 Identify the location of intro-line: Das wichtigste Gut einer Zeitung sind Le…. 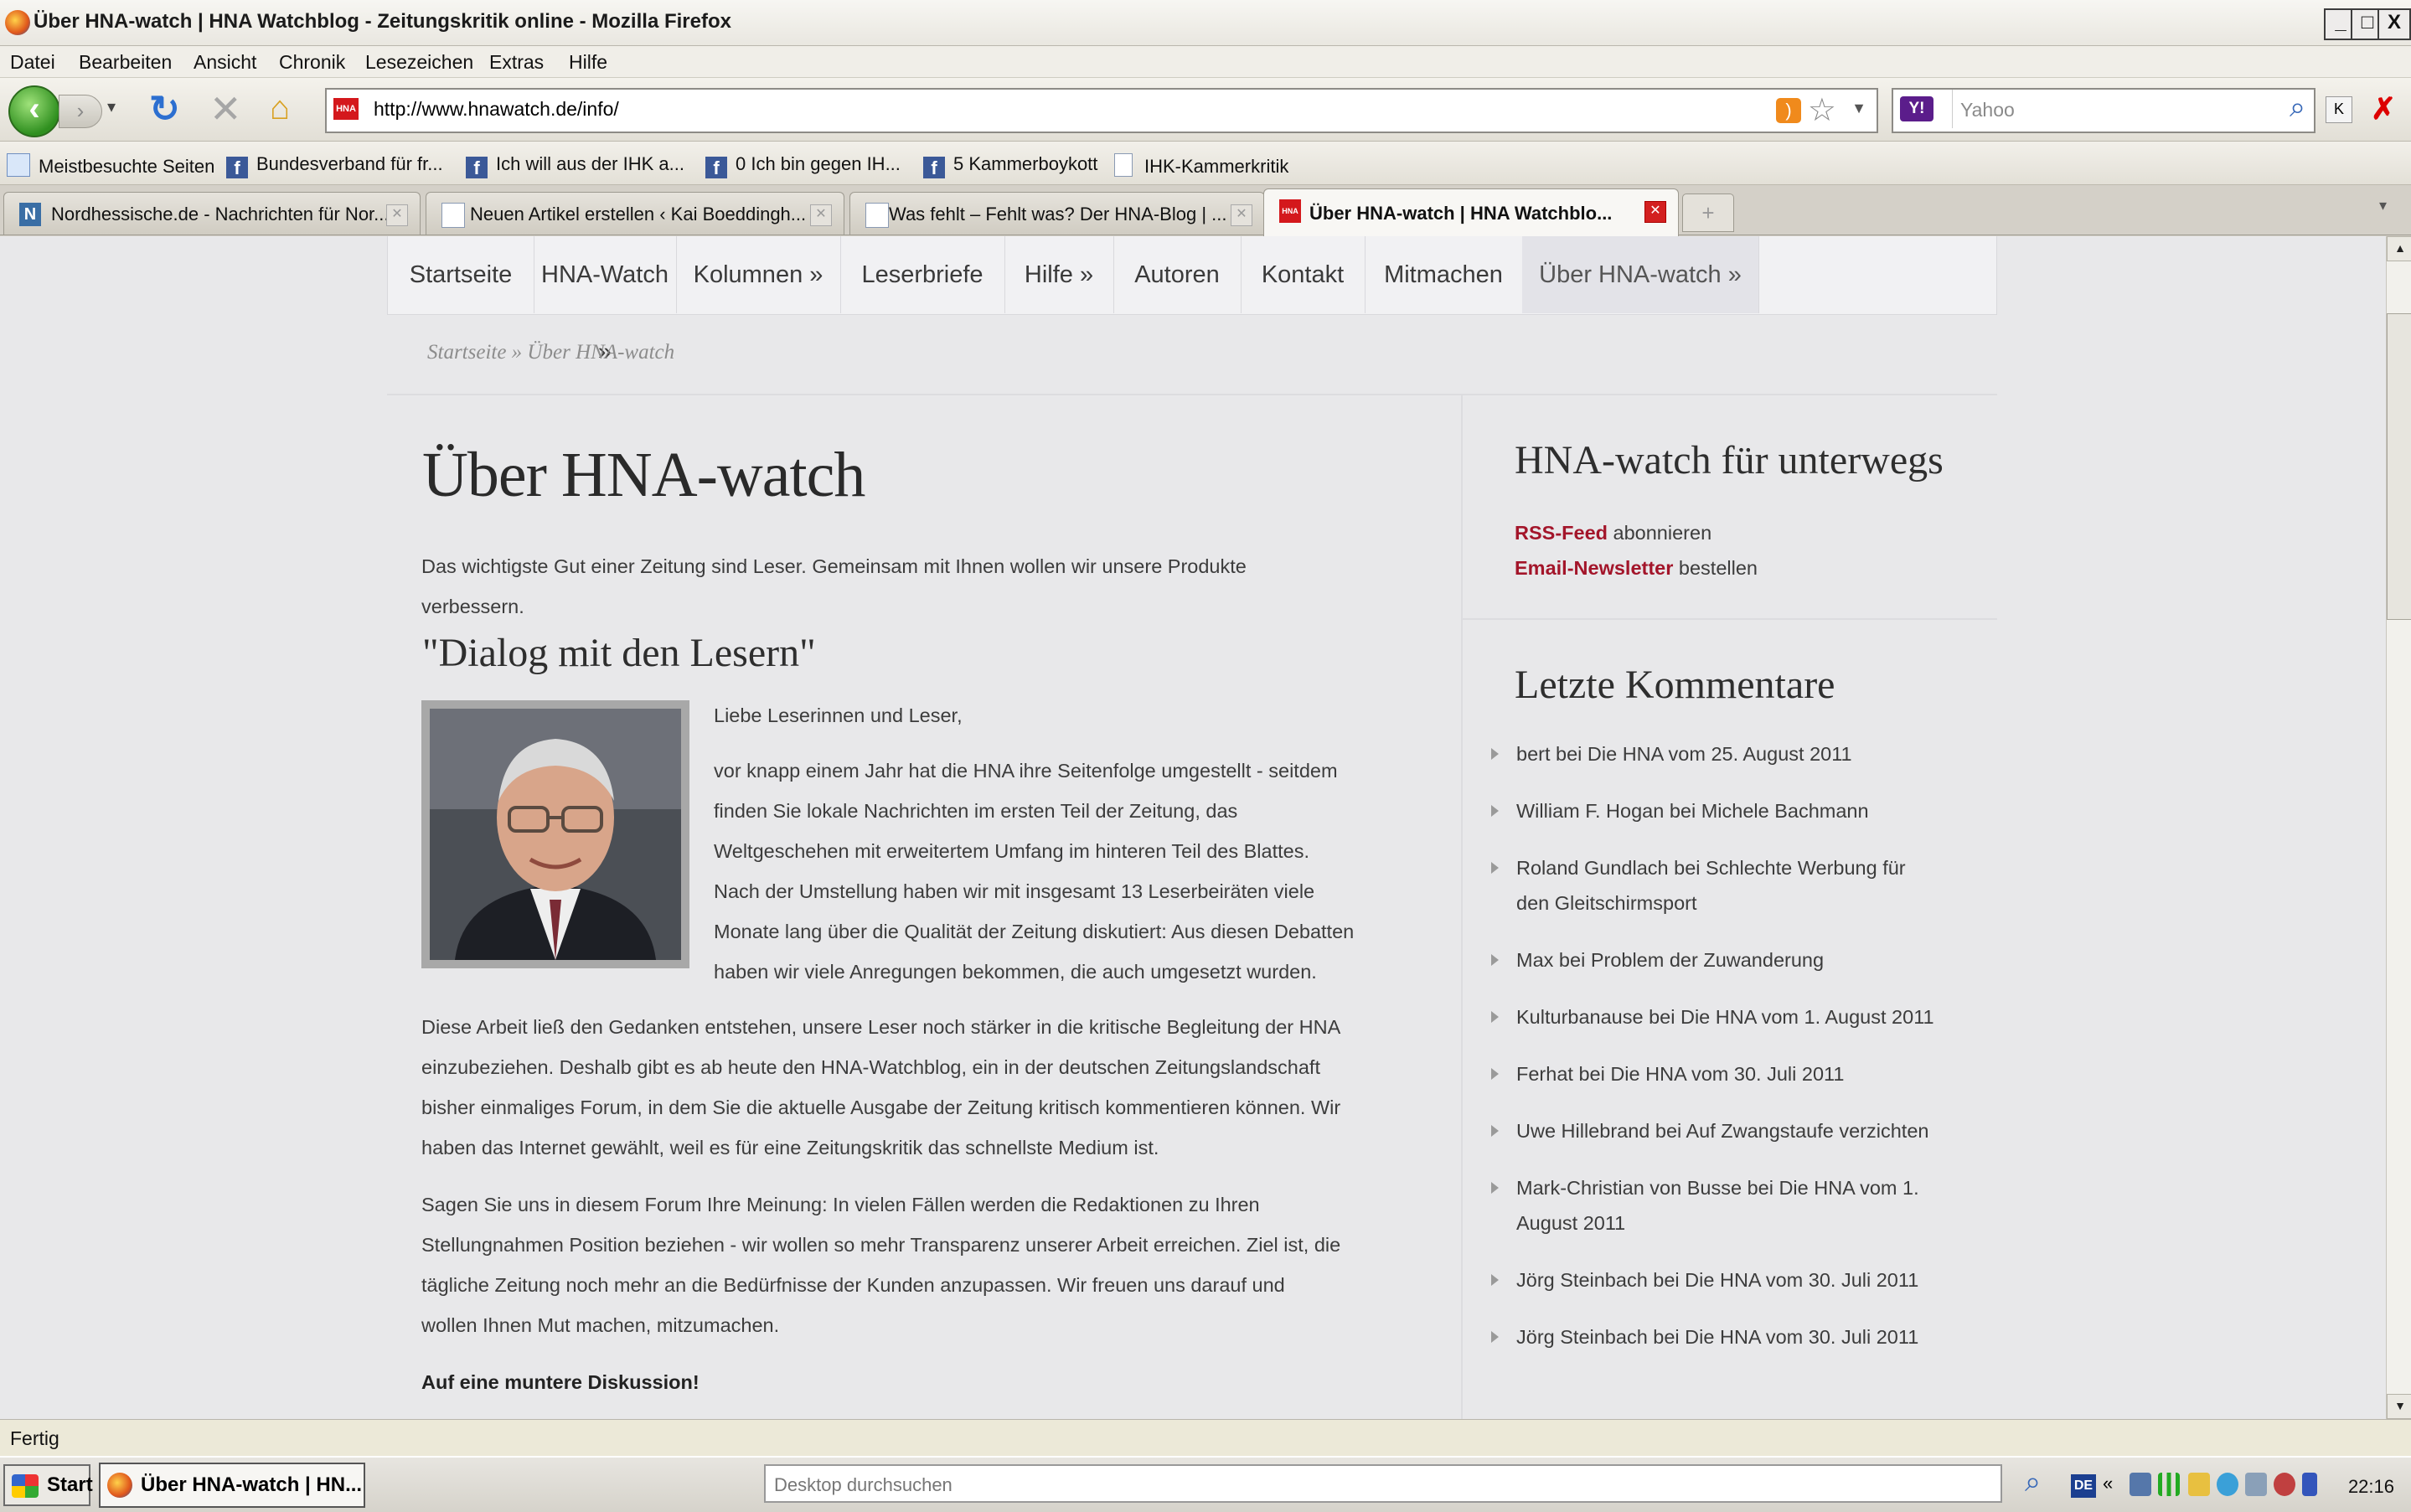
(834, 566).